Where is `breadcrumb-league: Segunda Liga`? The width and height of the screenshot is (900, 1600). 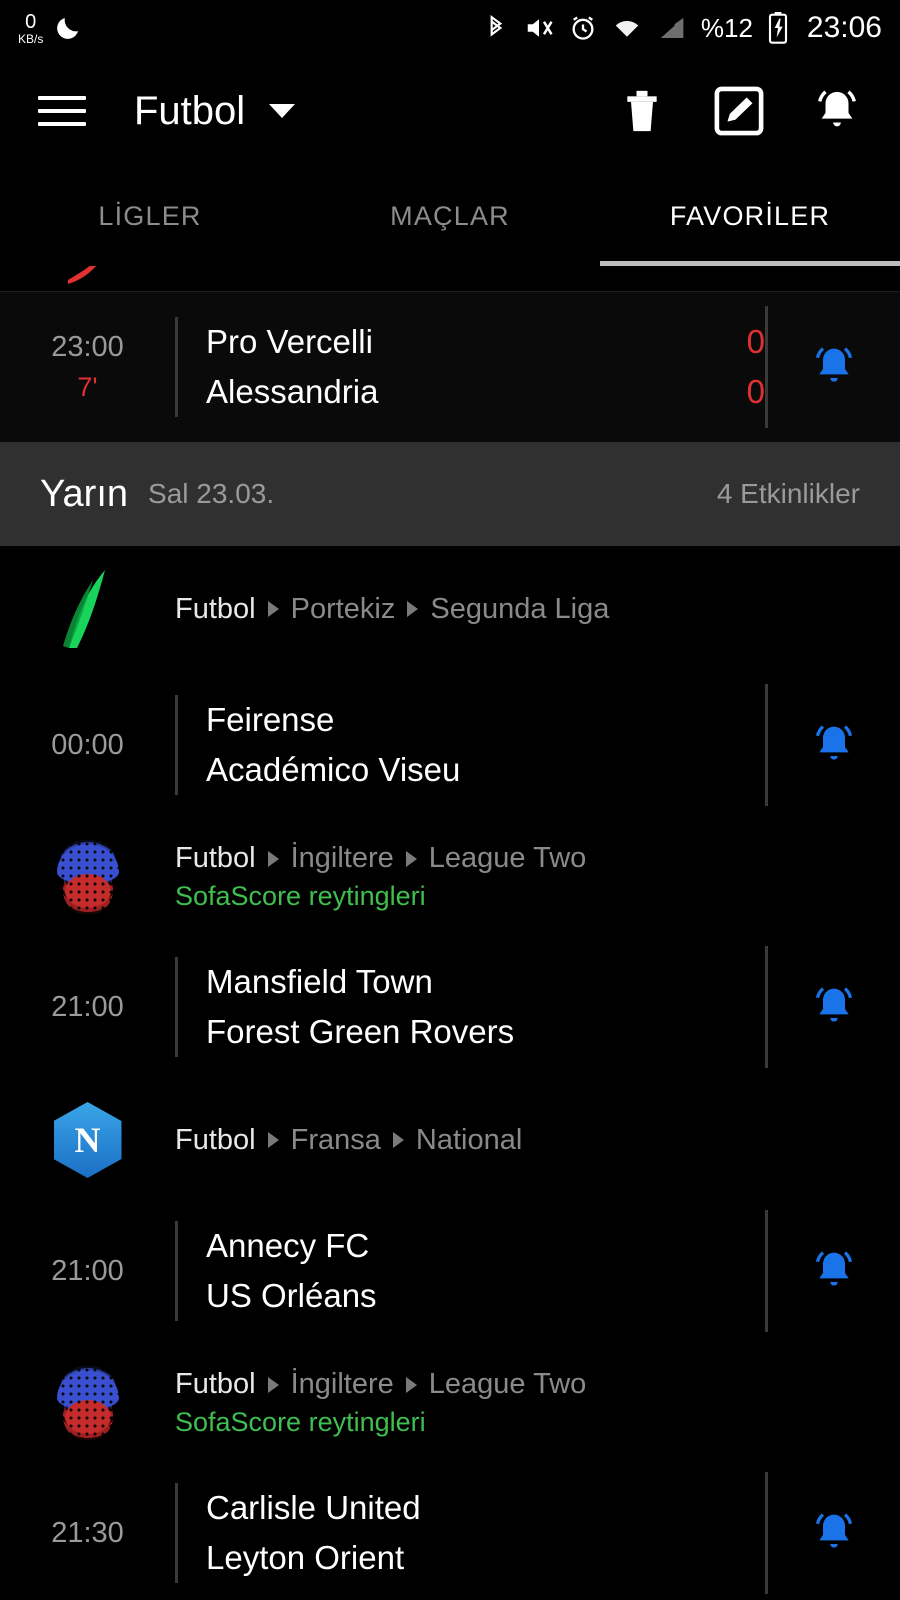
breadcrumb-league: Segunda Liga is located at coordinates (520, 608).